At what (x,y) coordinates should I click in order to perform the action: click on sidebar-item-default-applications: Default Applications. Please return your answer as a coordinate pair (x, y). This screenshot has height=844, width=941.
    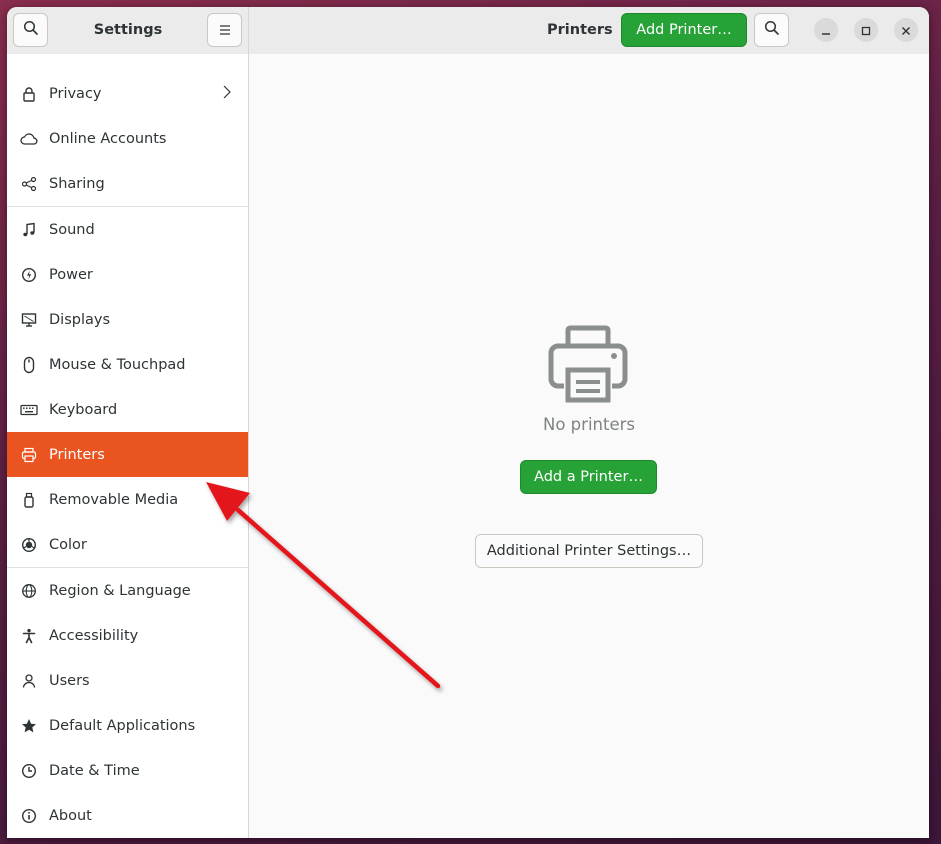
    Looking at the image, I should click on (127, 725).